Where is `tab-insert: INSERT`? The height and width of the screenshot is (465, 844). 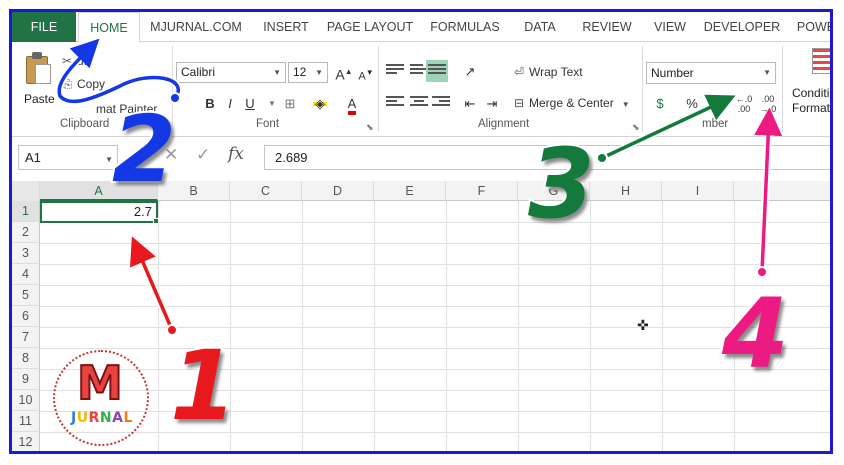 tab-insert: INSERT is located at coordinates (286, 27).